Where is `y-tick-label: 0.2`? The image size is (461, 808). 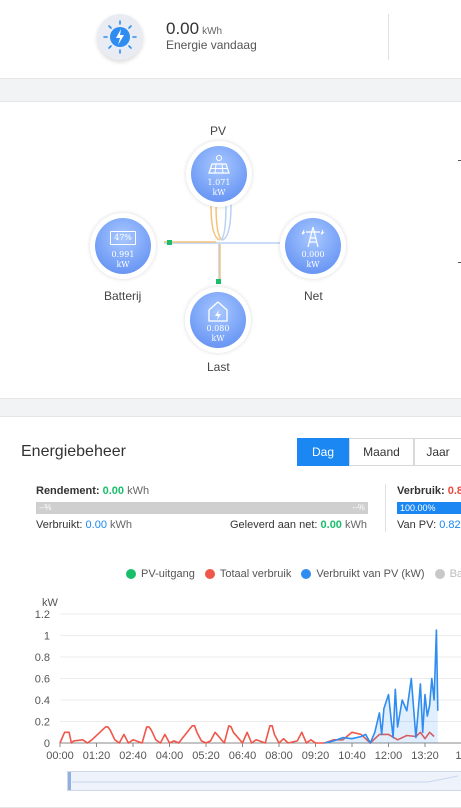
y-tick-label: 0.2 is located at coordinates (42, 723).